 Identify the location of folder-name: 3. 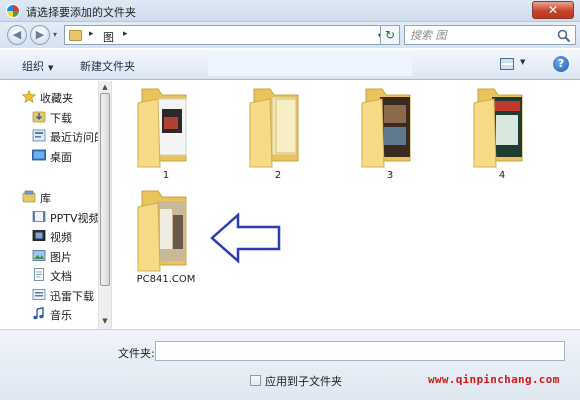
(390, 175).